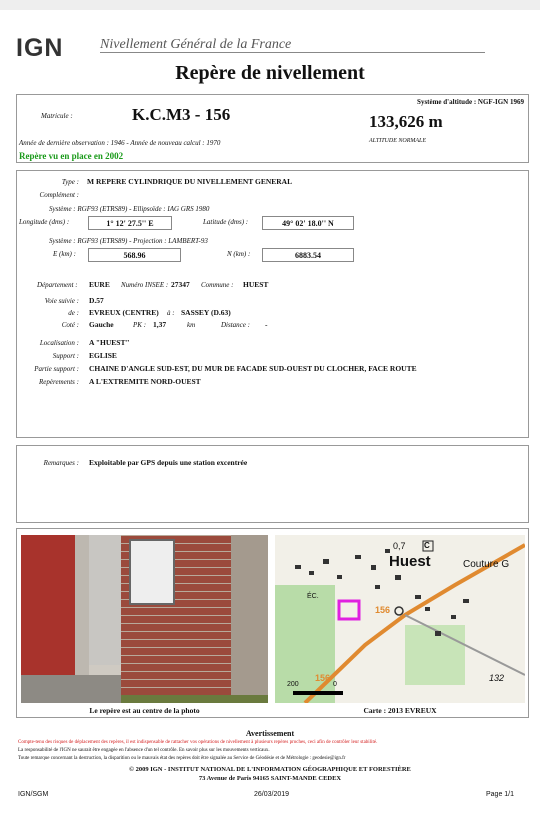 The height and width of the screenshot is (833, 540). I want to click on cote-value: Gauche, so click(101, 324).